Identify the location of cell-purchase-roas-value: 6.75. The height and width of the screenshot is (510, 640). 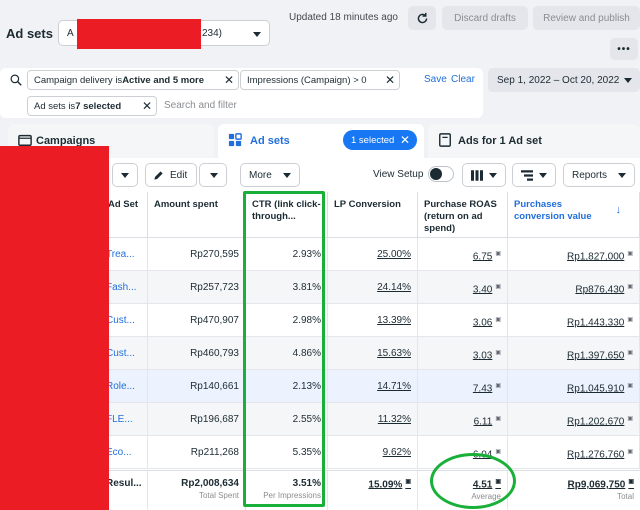
(482, 257).